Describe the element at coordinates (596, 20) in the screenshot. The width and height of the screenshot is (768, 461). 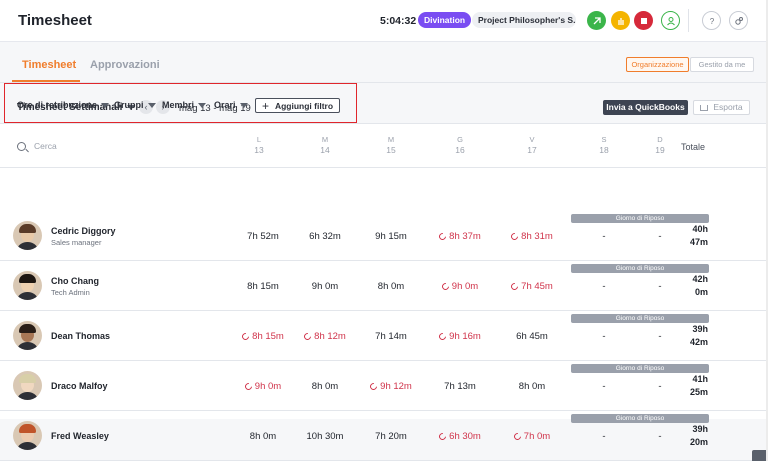
I see `timer-icon` at that location.